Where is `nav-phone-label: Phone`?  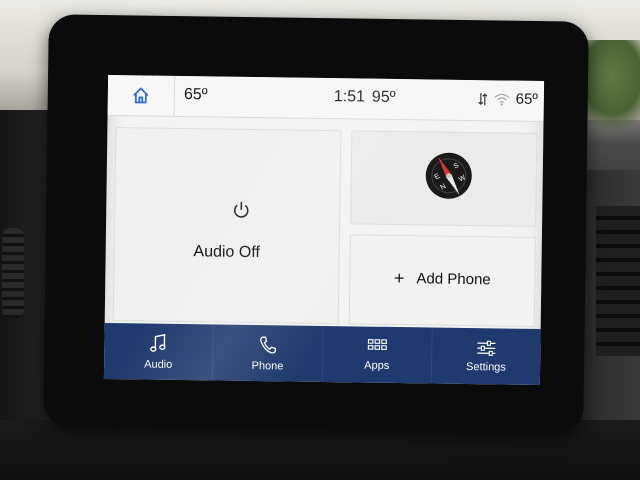
nav-phone-label: Phone is located at coordinates (267, 365).